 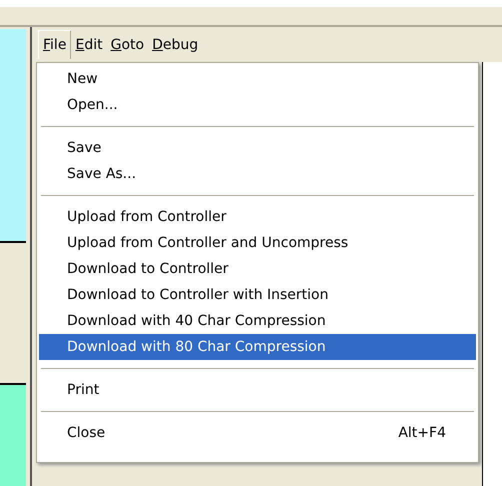 What do you see at coordinates (257, 433) in the screenshot?
I see `menu-item: Close Alt+F4` at bounding box center [257, 433].